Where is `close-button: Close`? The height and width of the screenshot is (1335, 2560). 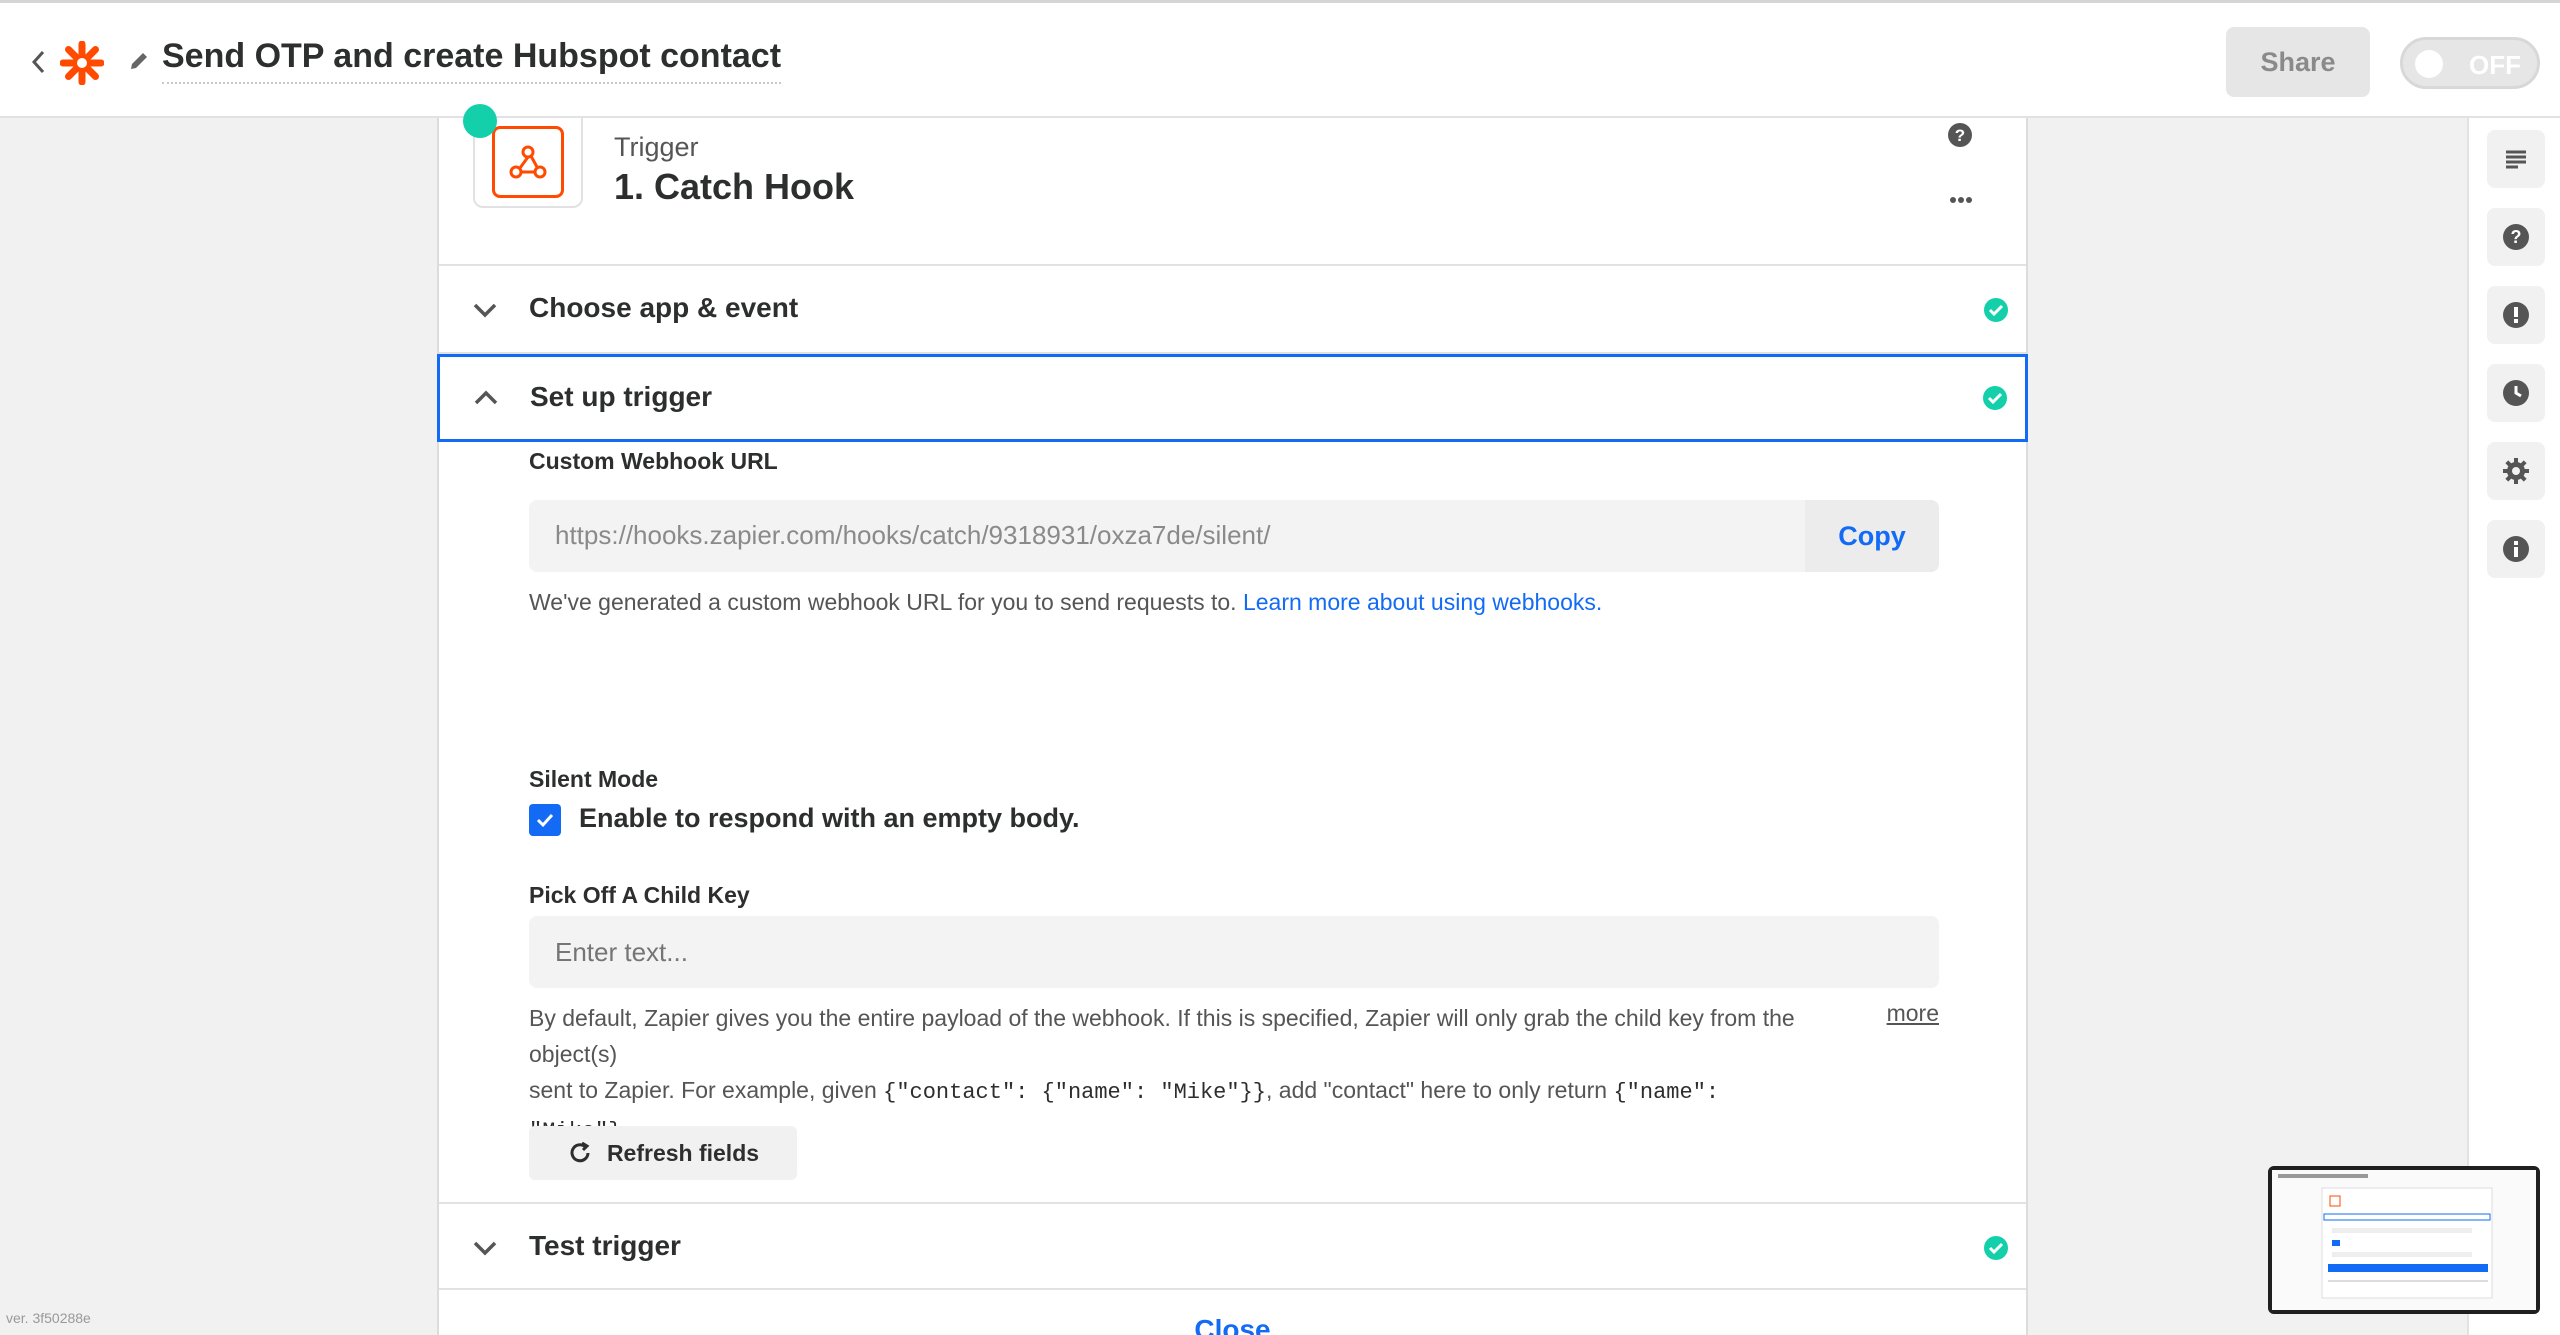
close-button: Close is located at coordinates (1232, 1324).